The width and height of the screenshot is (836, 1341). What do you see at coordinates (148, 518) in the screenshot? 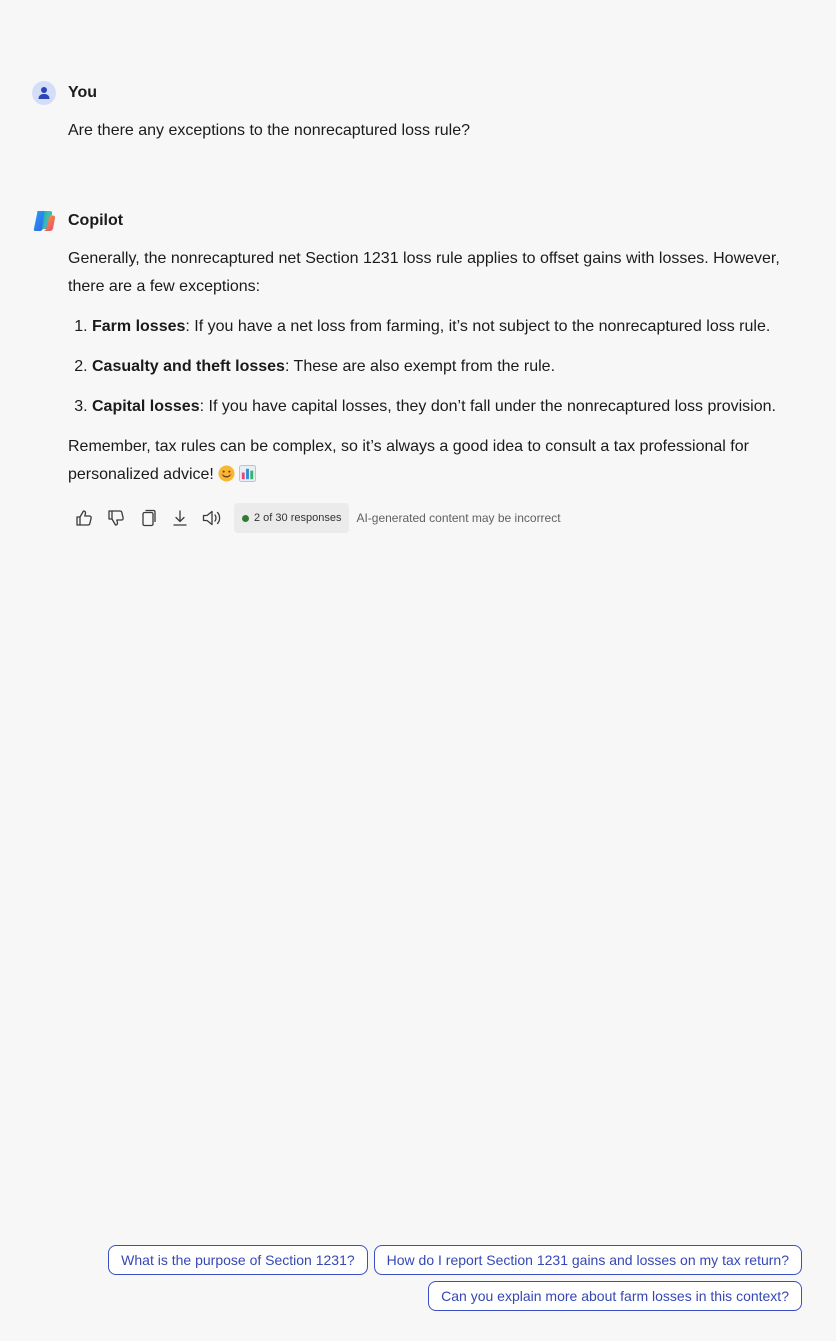
I see `copy-icon` at bounding box center [148, 518].